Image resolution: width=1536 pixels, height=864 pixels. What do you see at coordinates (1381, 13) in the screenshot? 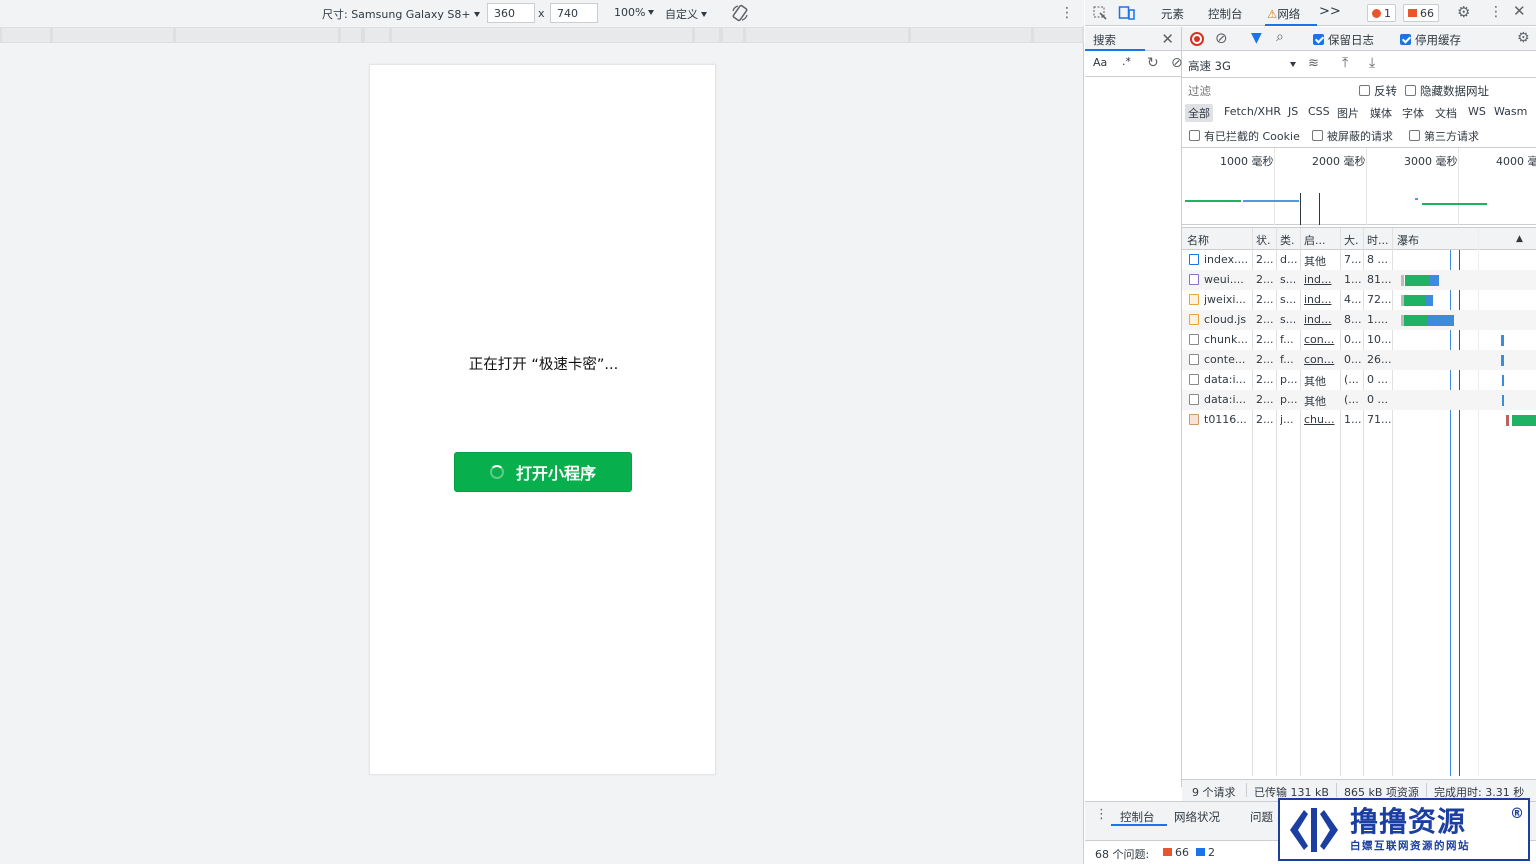
I see `error-badge: 1` at bounding box center [1381, 13].